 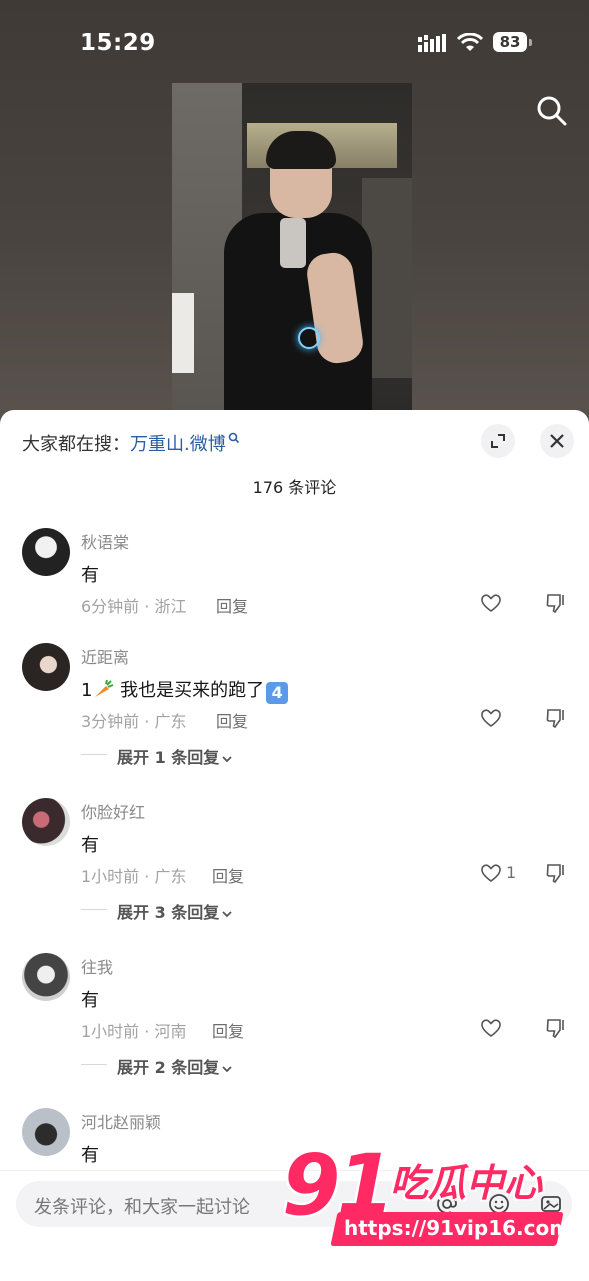 What do you see at coordinates (118, 43) in the screenshot?
I see `status-time: 15:29` at bounding box center [118, 43].